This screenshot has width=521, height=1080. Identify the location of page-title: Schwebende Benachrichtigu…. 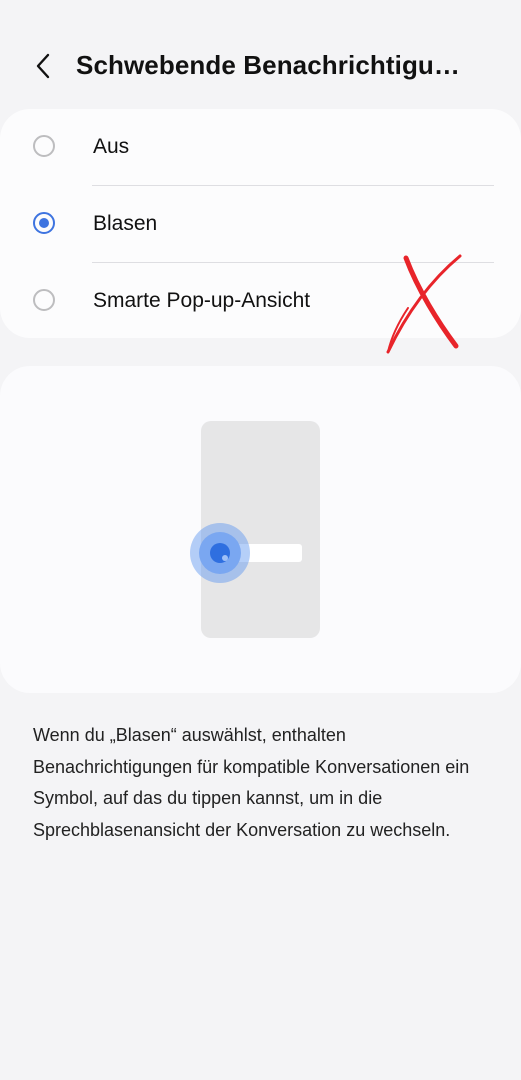
(268, 65).